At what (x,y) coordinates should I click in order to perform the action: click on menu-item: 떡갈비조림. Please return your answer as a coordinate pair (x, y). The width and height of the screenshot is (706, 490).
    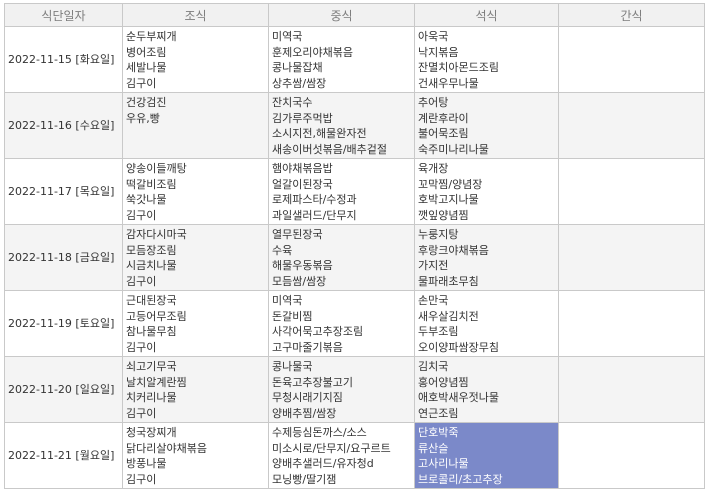
    Looking at the image, I should click on (151, 184).